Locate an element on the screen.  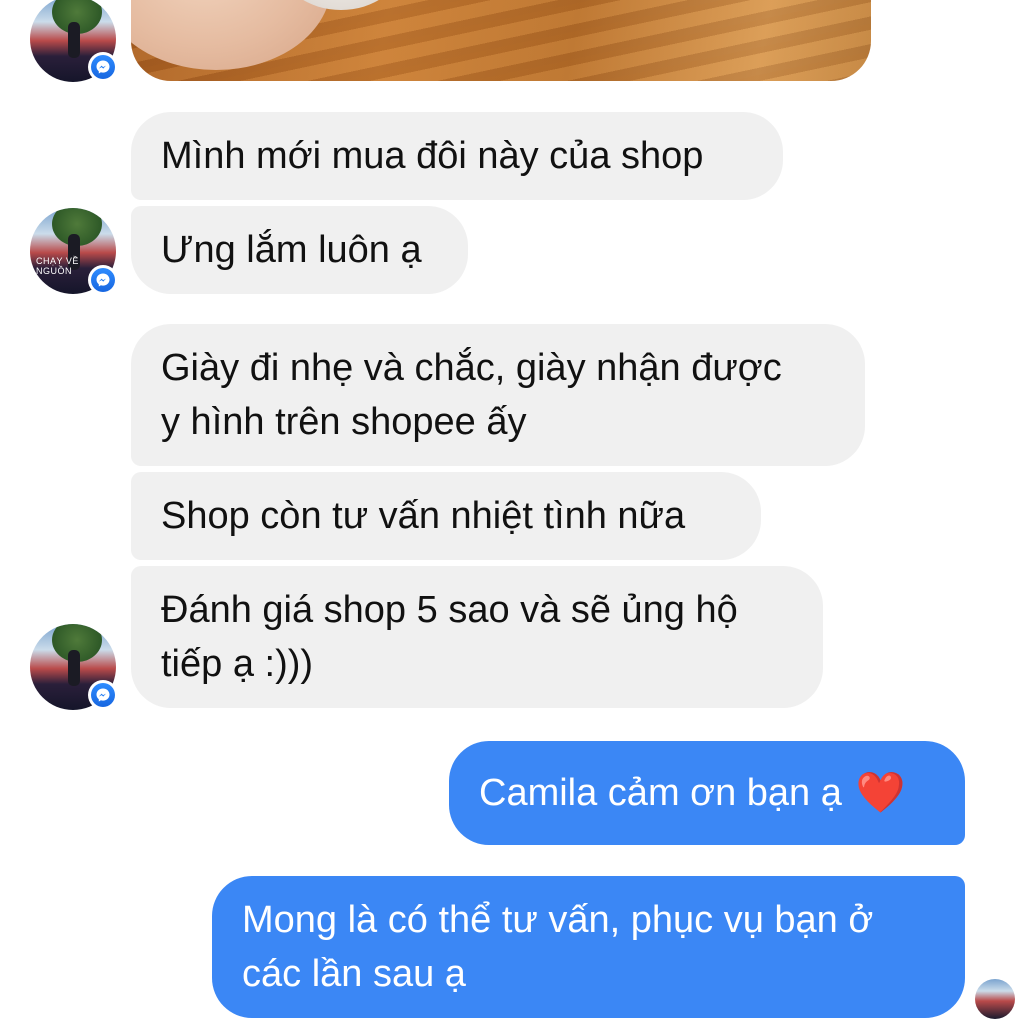
message-text: tiếp ạ :))) is located at coordinates (237, 664).